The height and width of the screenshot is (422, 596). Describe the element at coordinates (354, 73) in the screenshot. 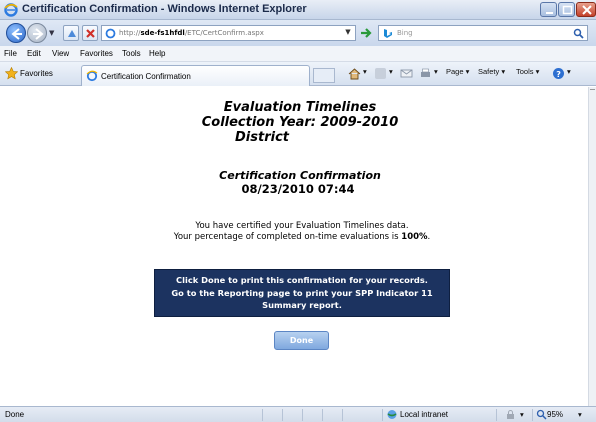

I see `home-icon` at that location.